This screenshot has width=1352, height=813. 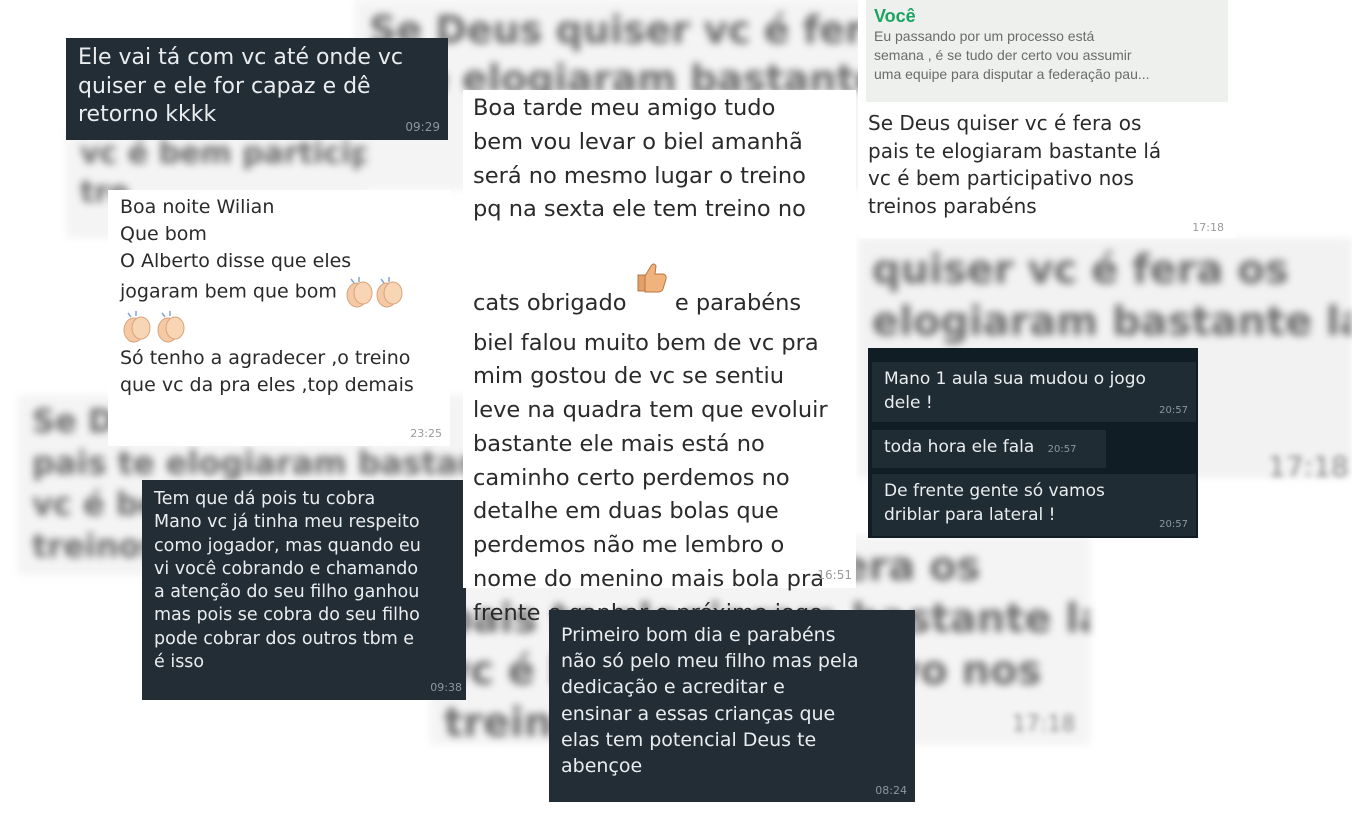 What do you see at coordinates (1112, 322) in the screenshot?
I see `blur-text-line: elogiaram bastante lá` at bounding box center [1112, 322].